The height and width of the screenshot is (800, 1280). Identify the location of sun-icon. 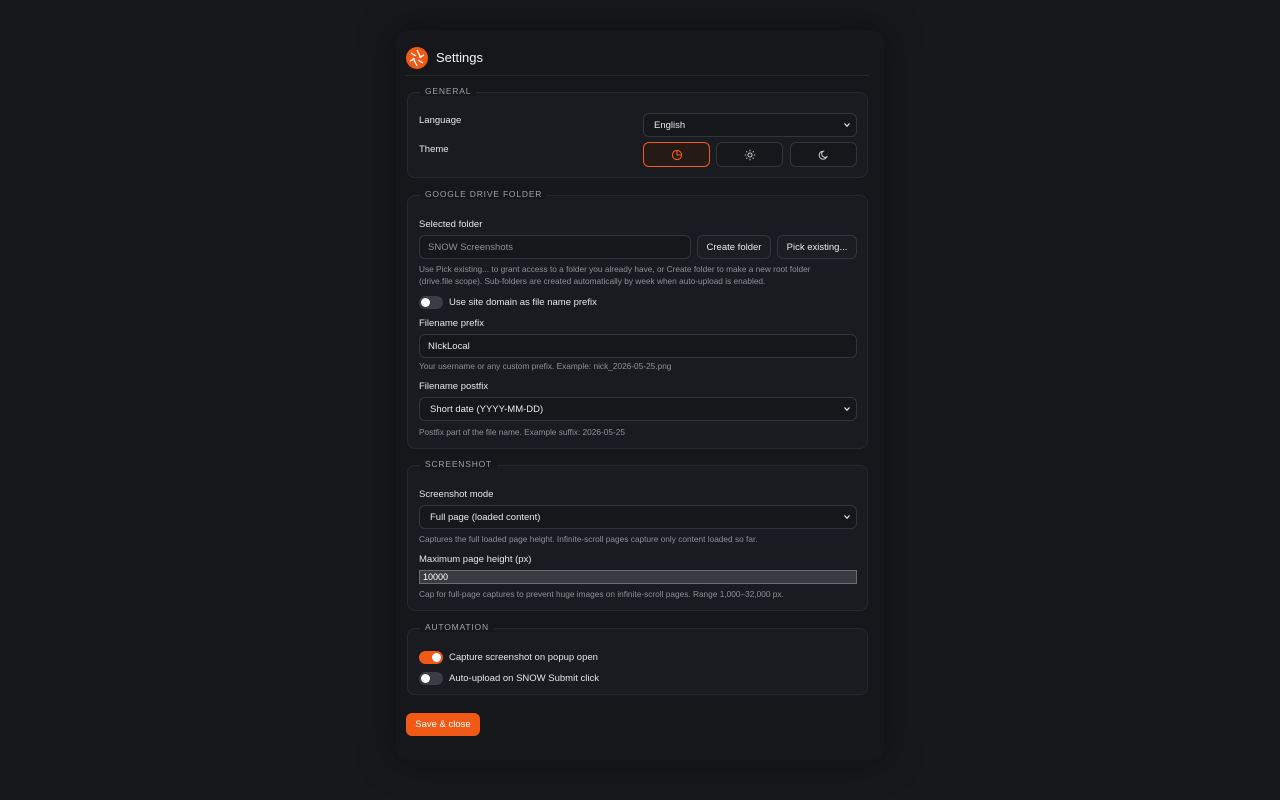
(749, 154).